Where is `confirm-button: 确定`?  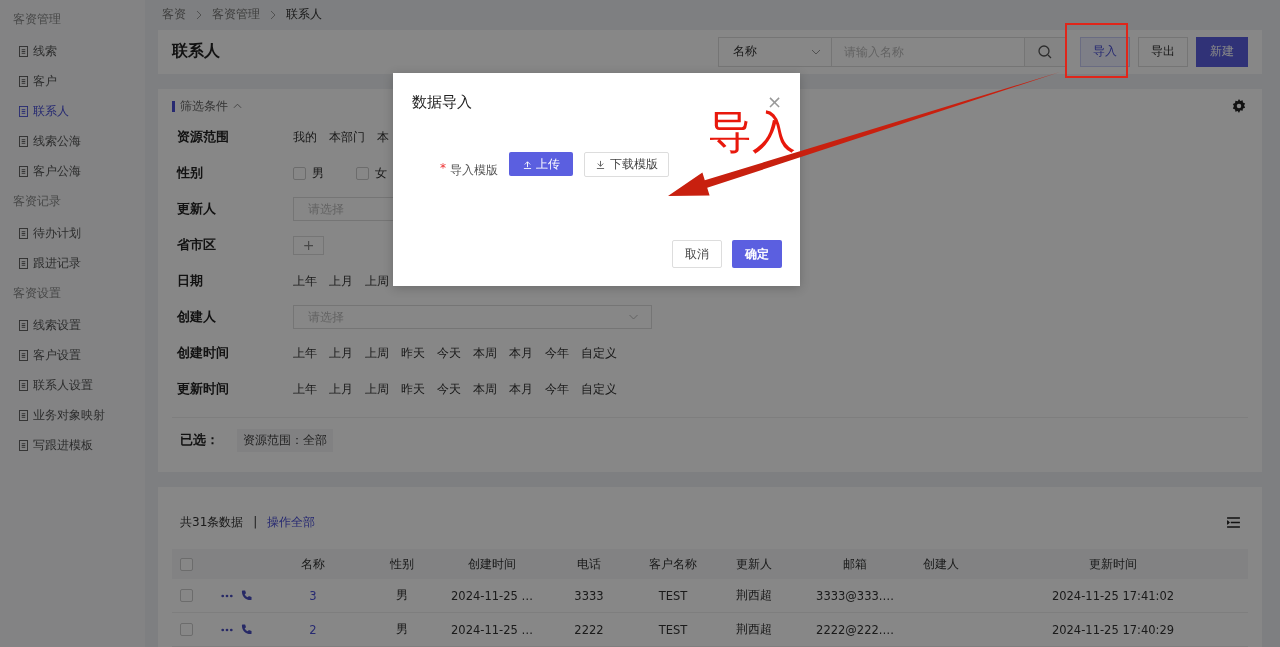
confirm-button: 确定 is located at coordinates (757, 254).